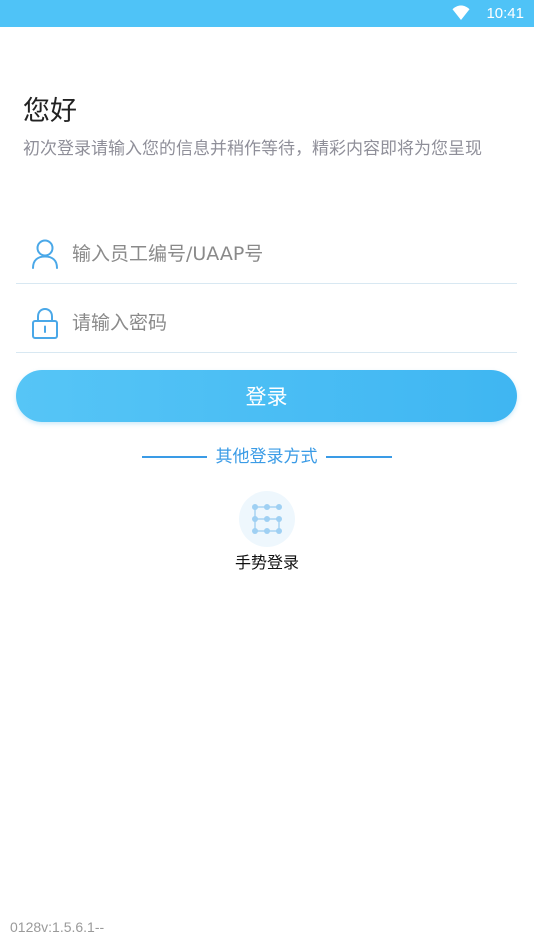  Describe the element at coordinates (359, 457) in the screenshot. I see `divider-line-right` at that location.